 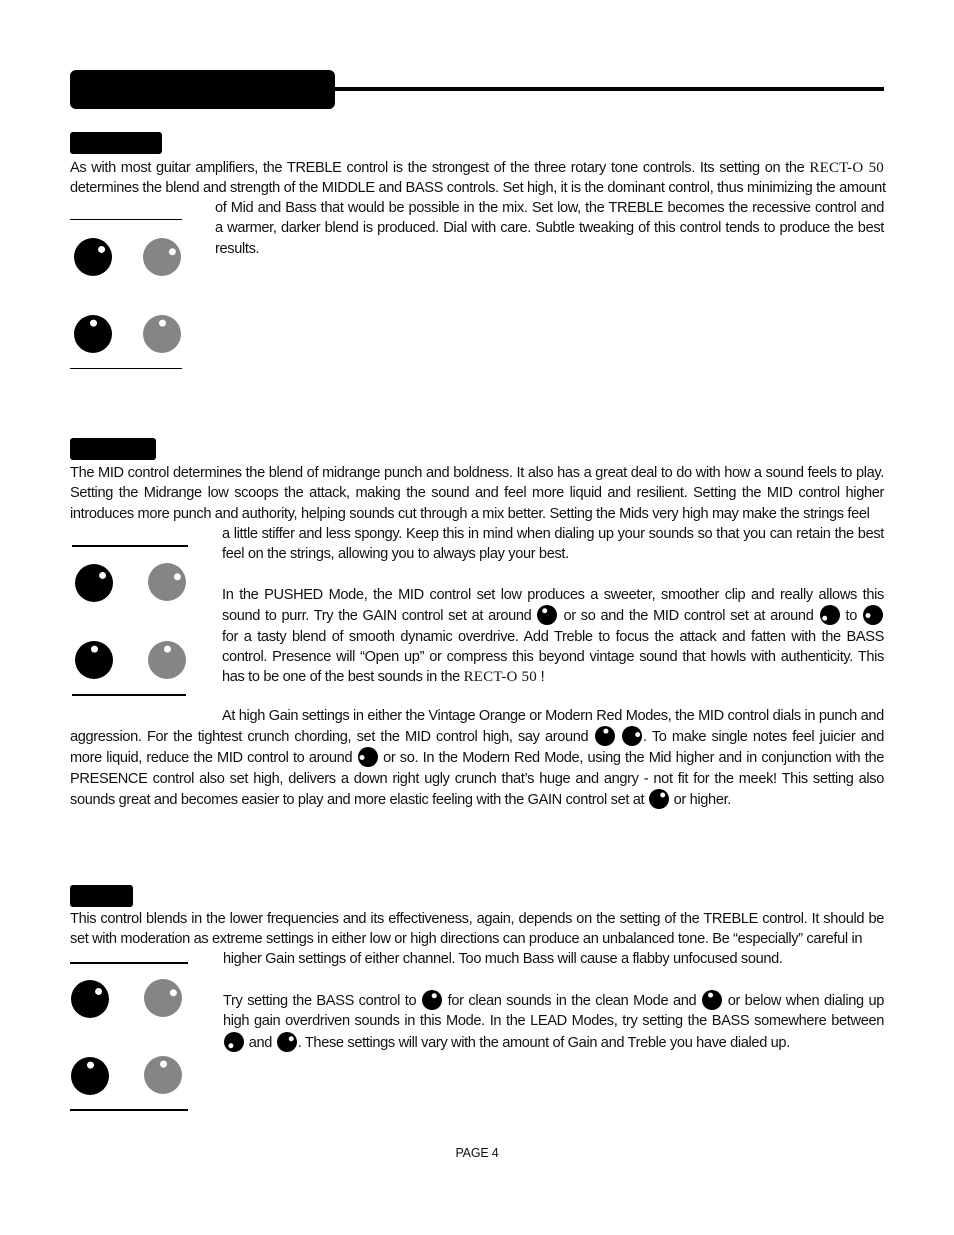 What do you see at coordinates (322, 1001) in the screenshot?
I see `text-run: Try setting the BASS control to` at bounding box center [322, 1001].